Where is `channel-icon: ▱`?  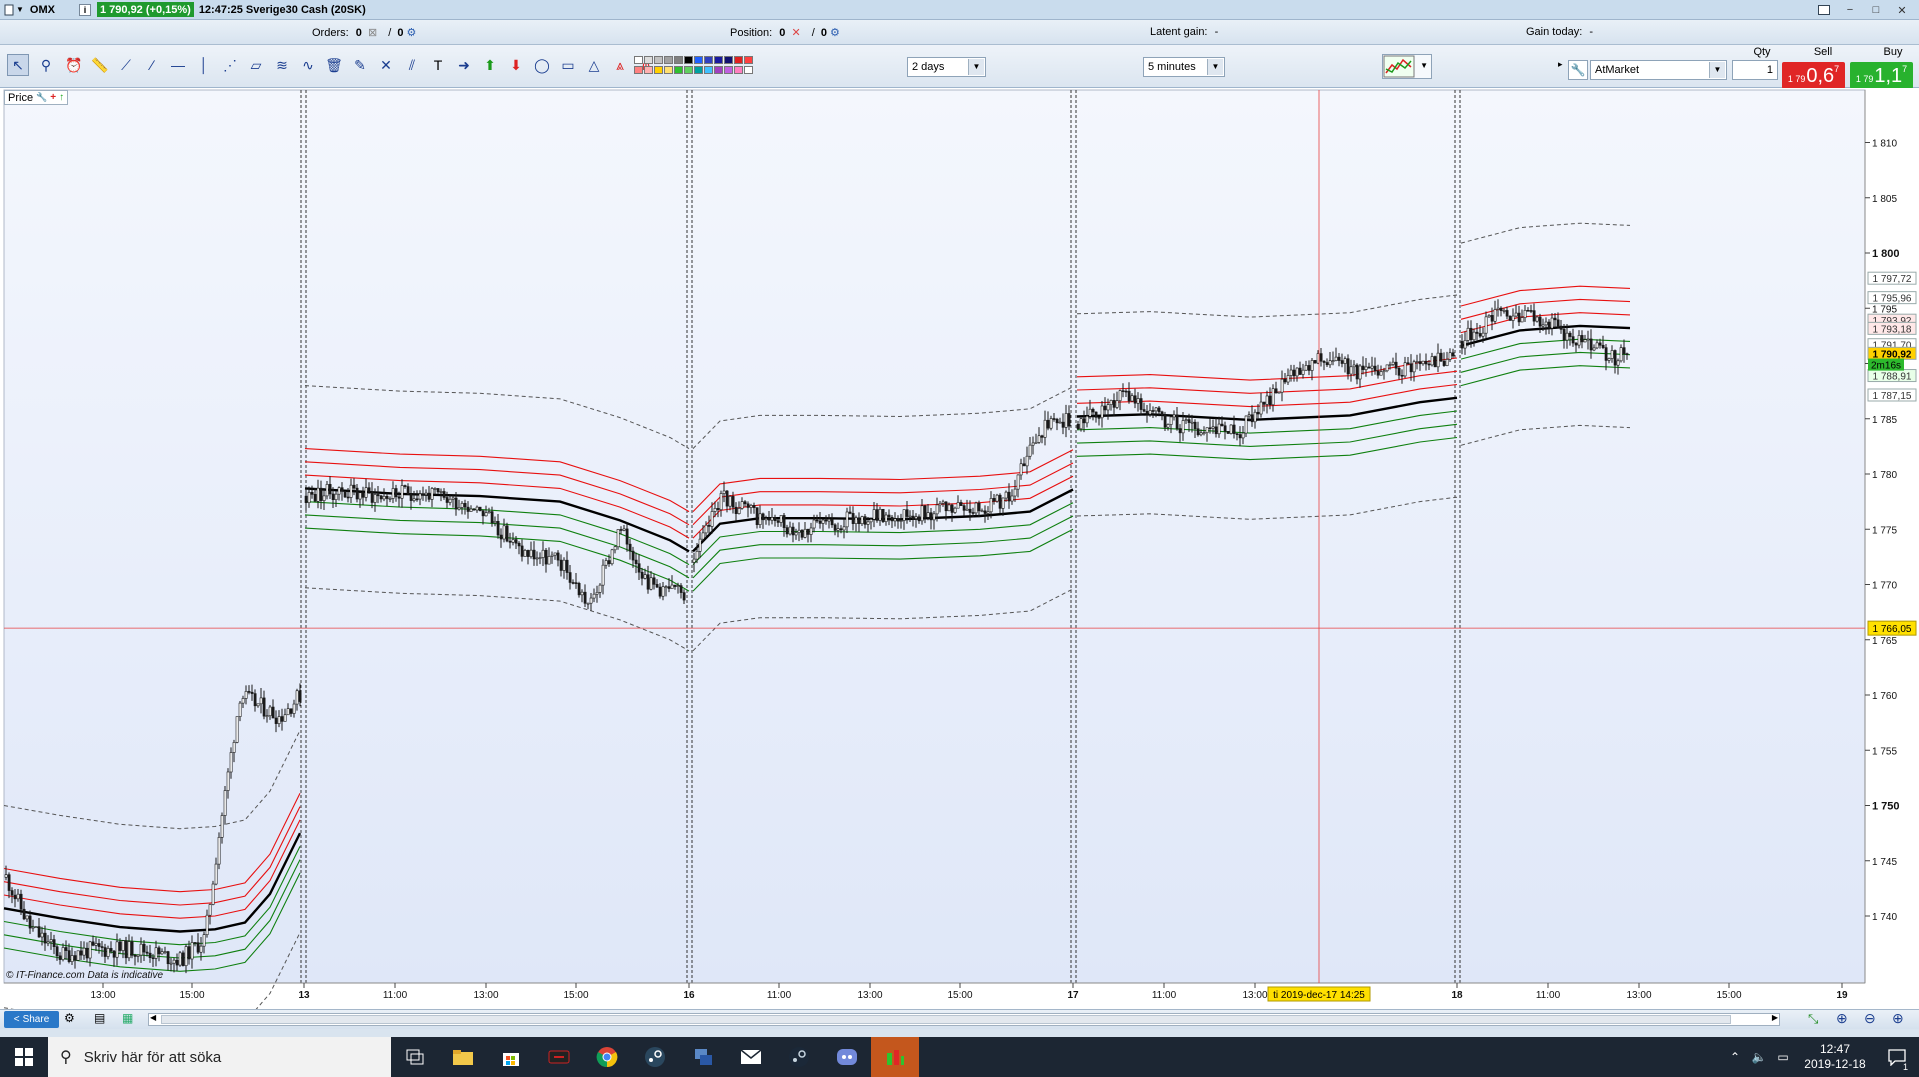 channel-icon: ▱ is located at coordinates (256, 65).